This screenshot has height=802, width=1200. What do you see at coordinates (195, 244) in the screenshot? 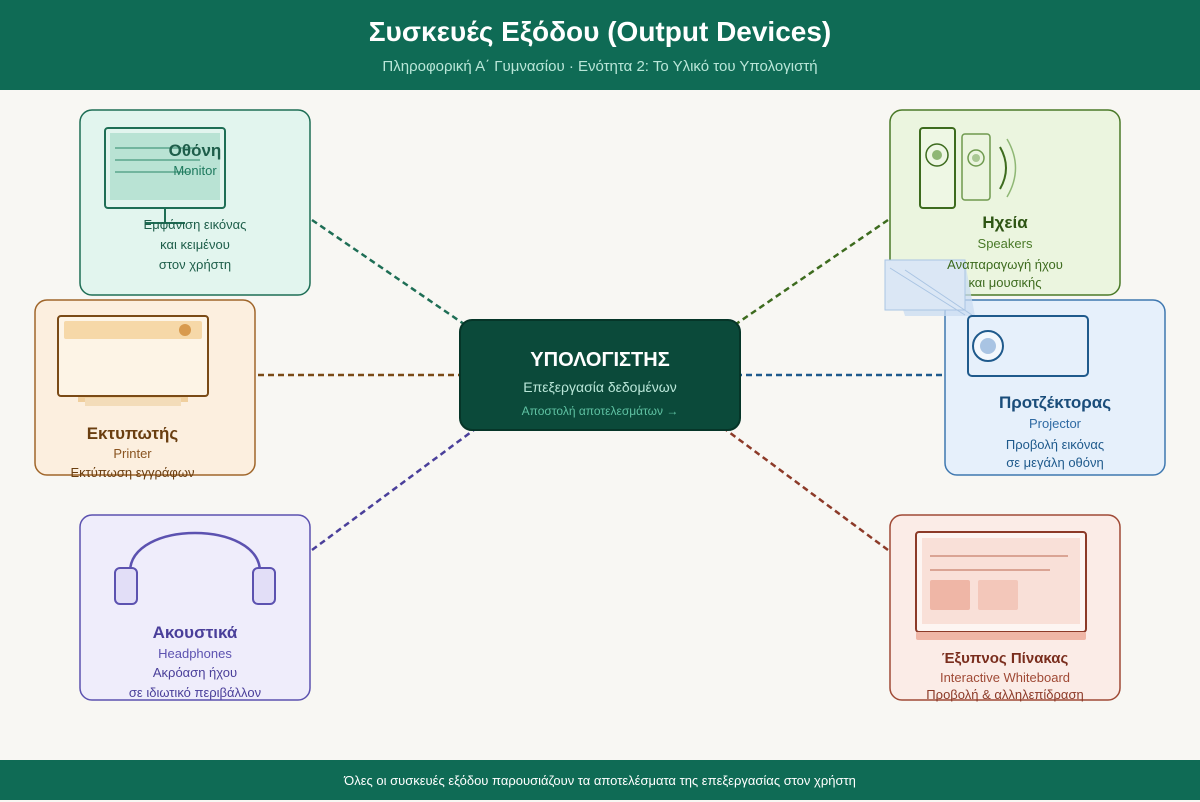
I see `monitor-desc-2: και κειμένου` at bounding box center [195, 244].